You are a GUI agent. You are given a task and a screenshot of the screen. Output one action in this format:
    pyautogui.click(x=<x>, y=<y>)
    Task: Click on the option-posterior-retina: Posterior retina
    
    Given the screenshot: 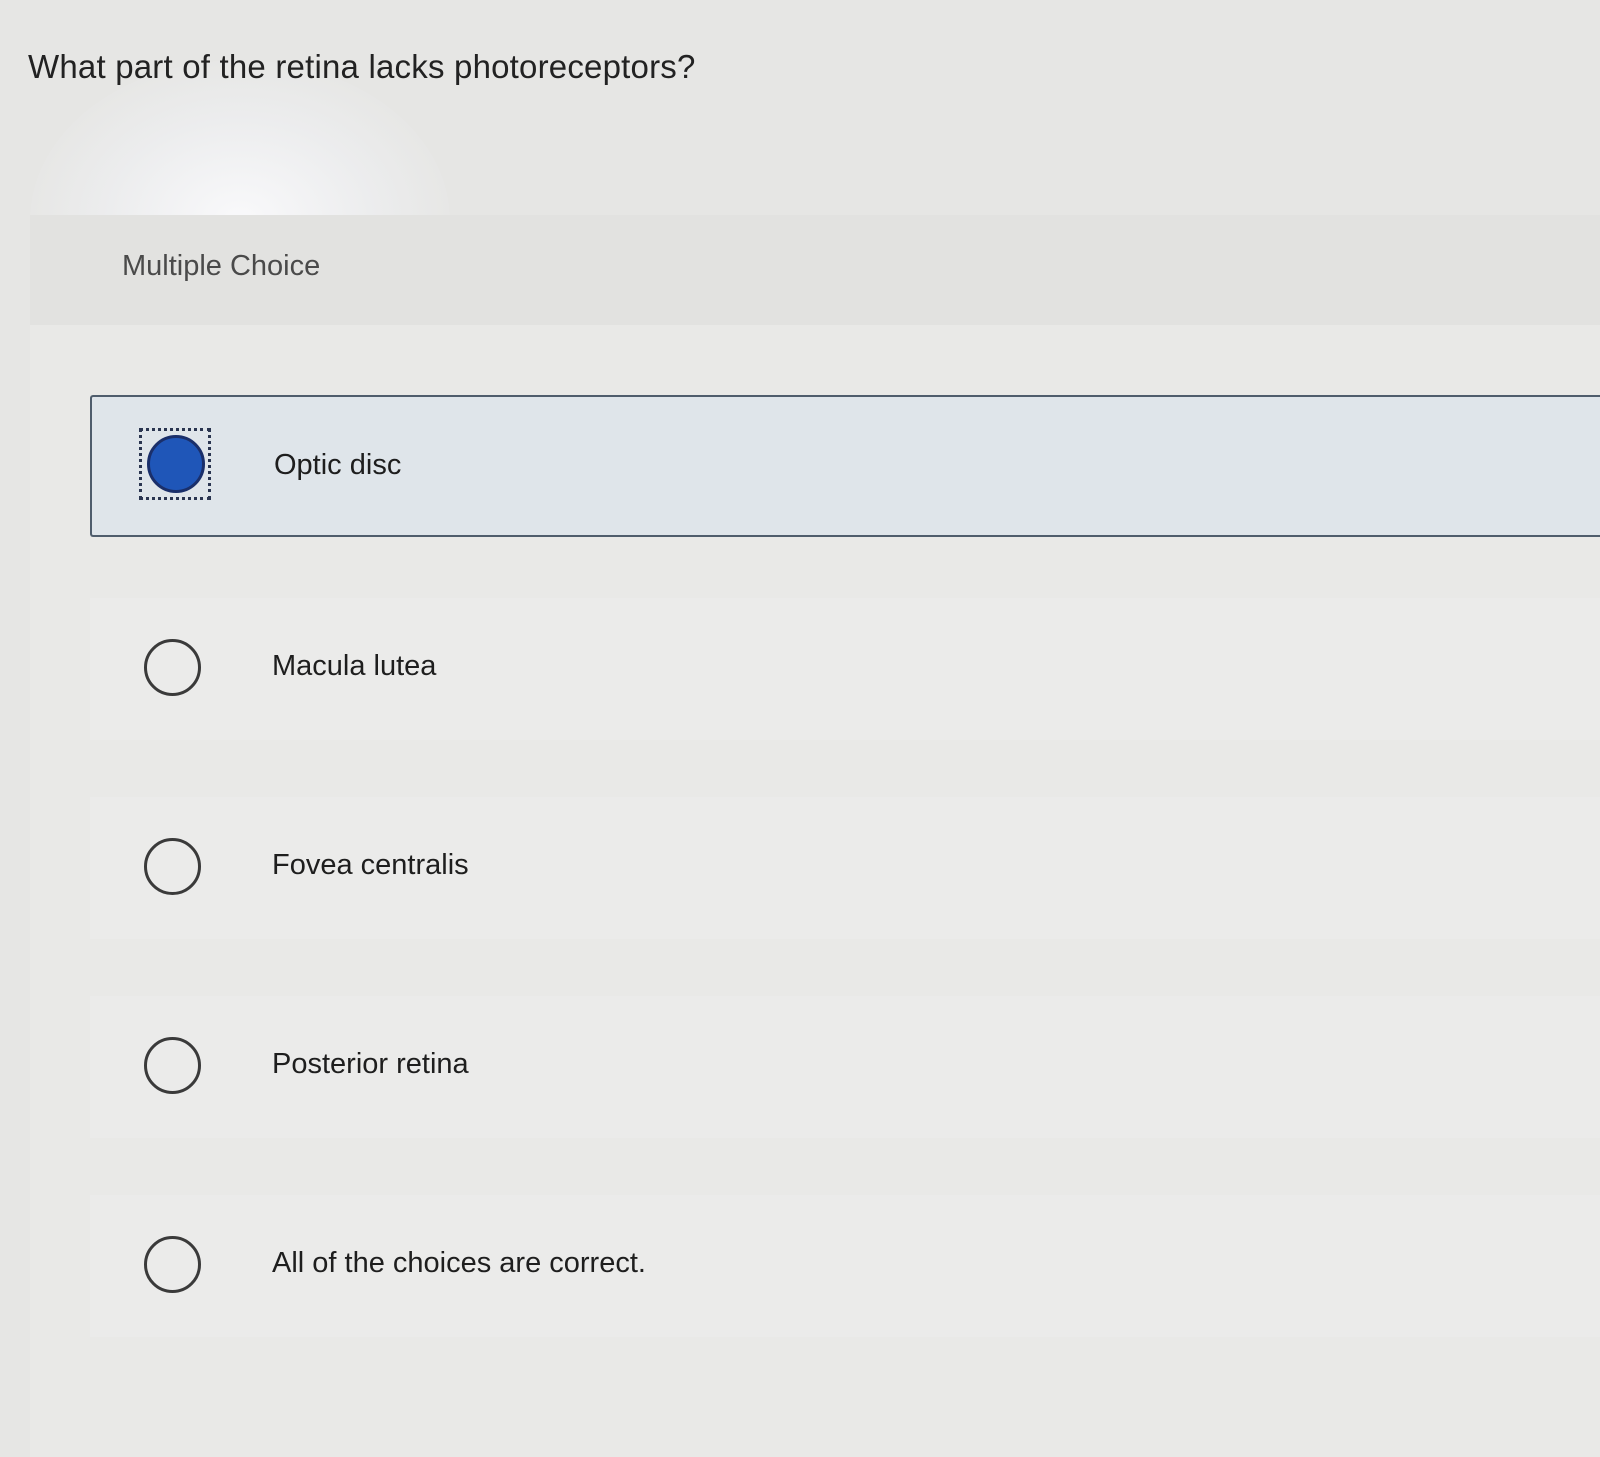 What is the action you would take?
    pyautogui.click(x=845, y=1067)
    